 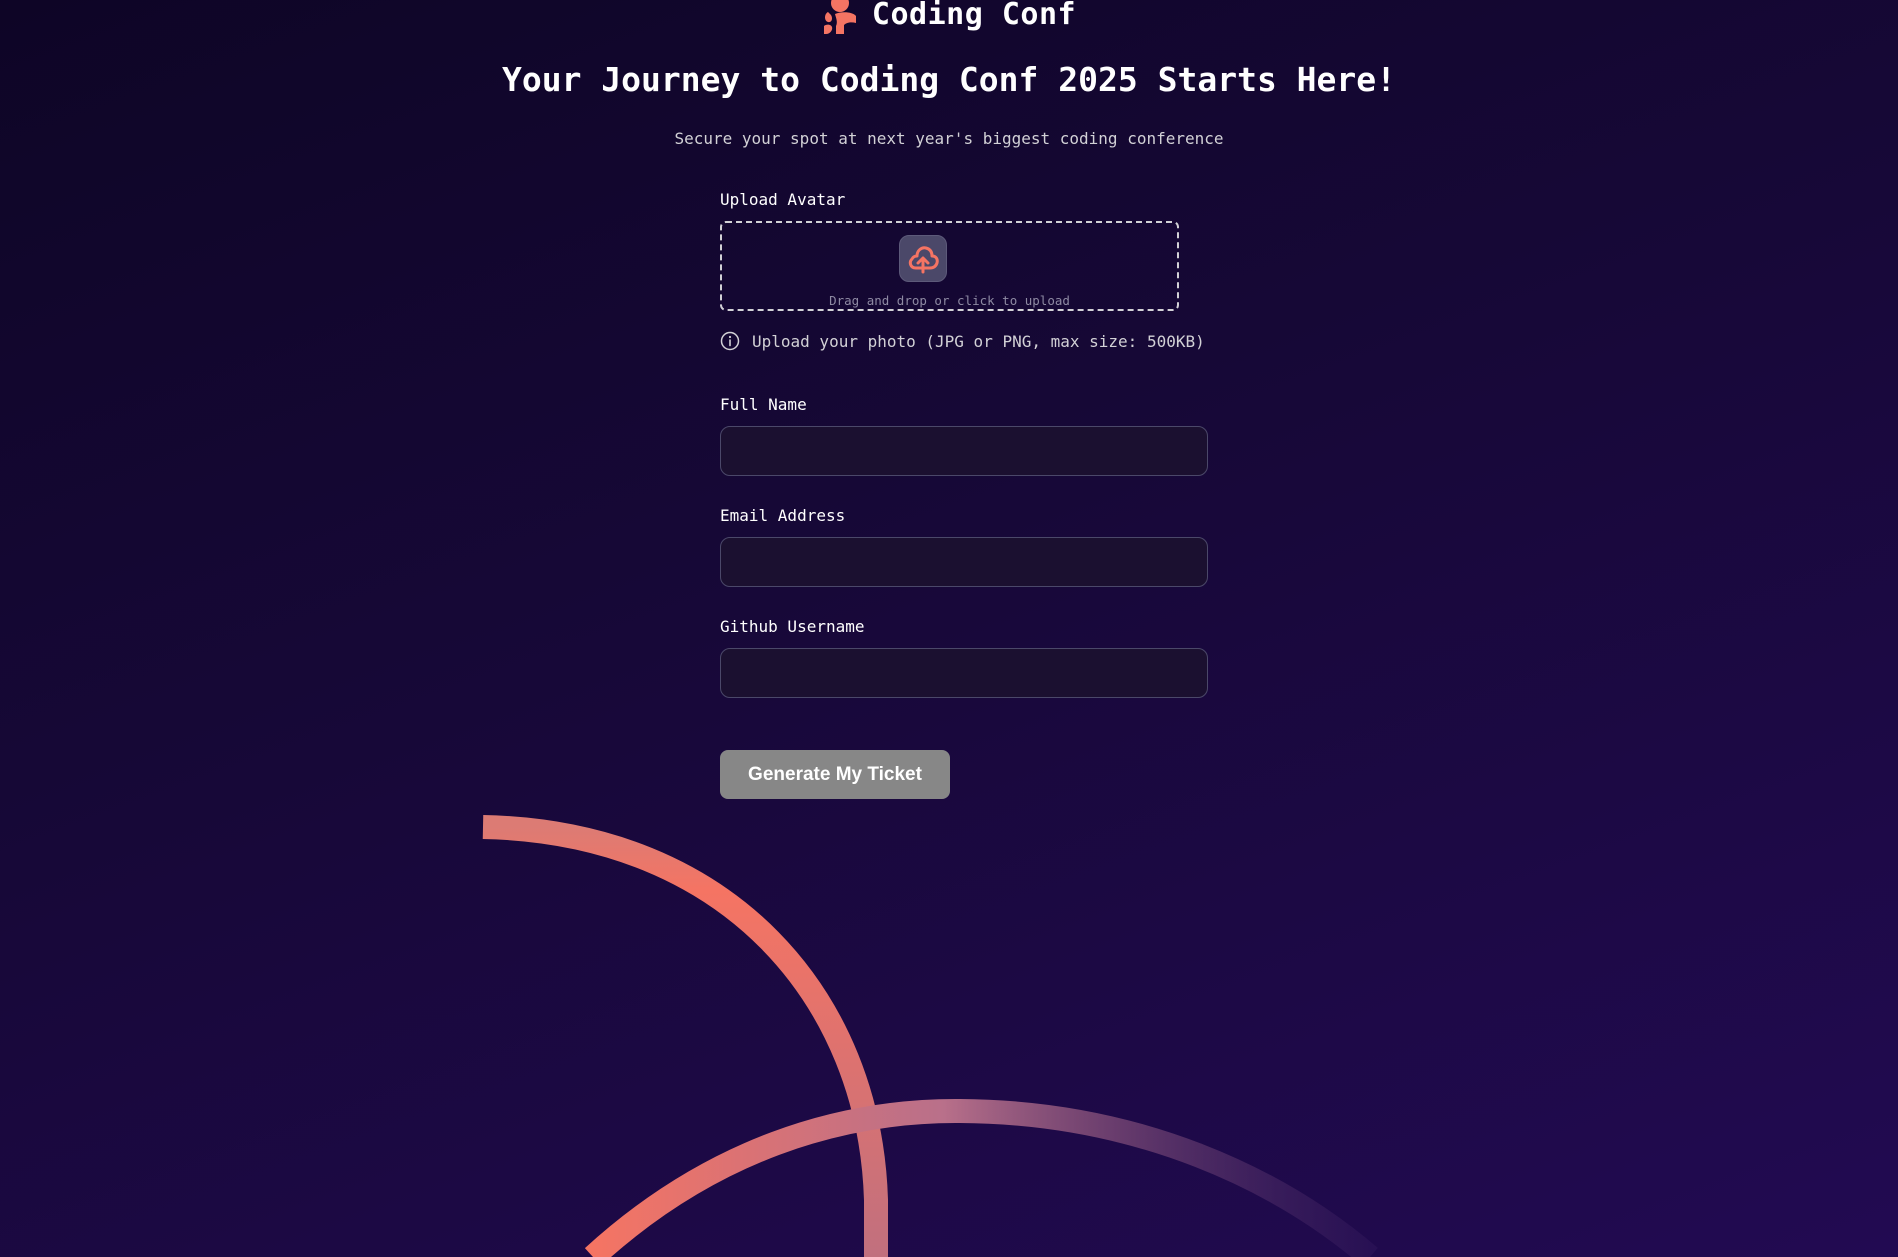 I want to click on arc-line-left, so click(x=685, y=1036).